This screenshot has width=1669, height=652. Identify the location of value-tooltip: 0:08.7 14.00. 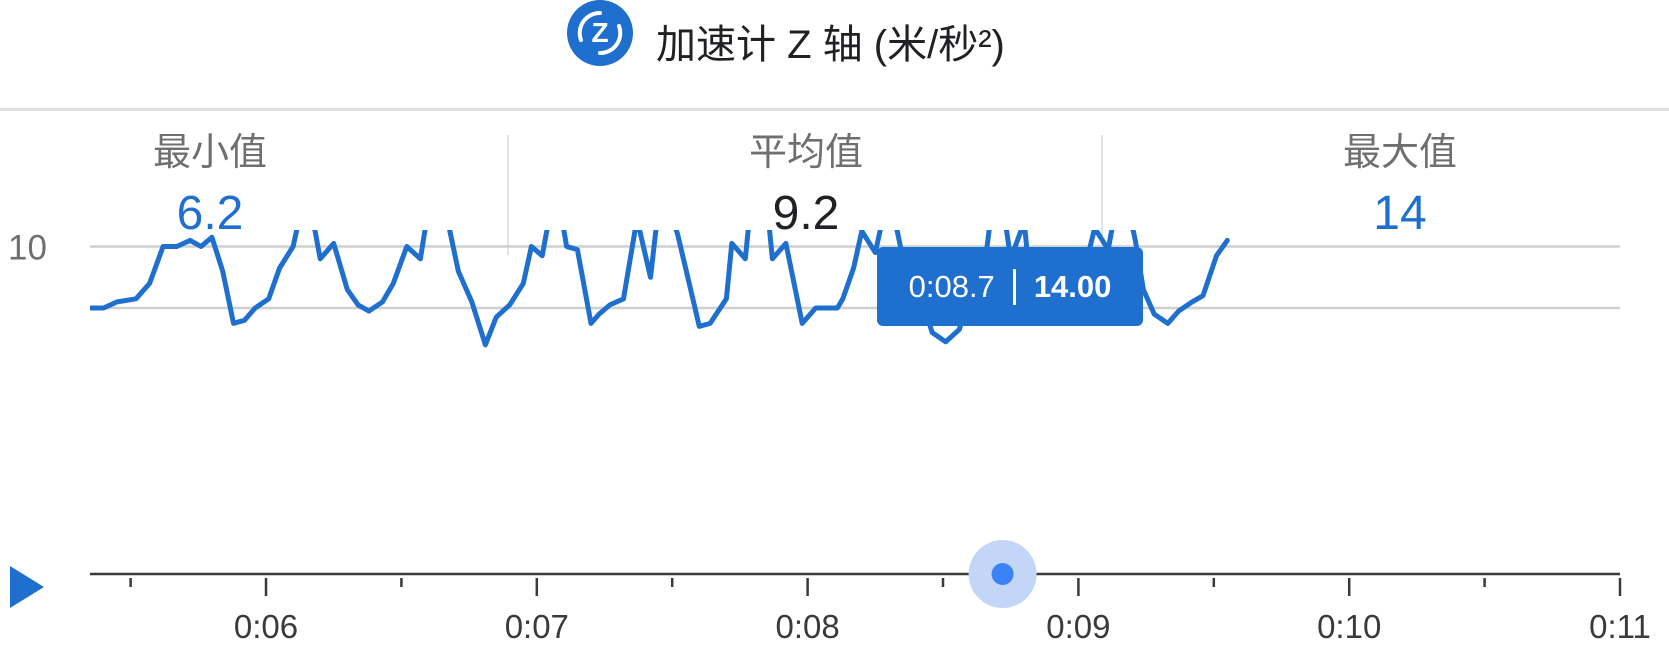
(1010, 286).